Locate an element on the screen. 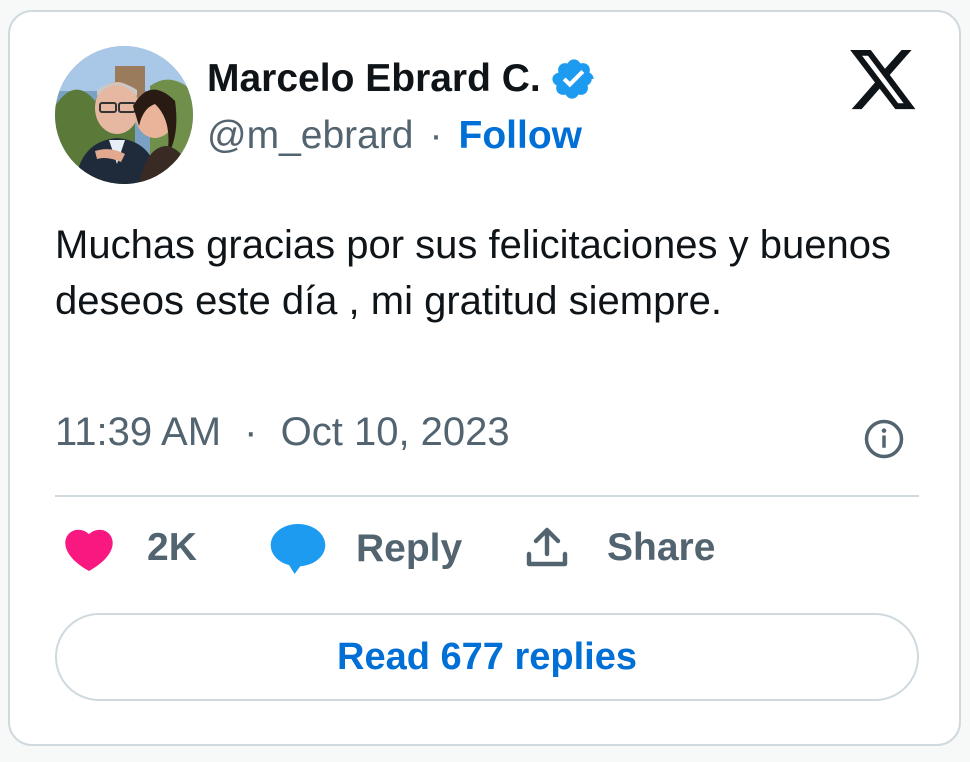 This screenshot has width=970, height=762. avatar is located at coordinates (124, 115).